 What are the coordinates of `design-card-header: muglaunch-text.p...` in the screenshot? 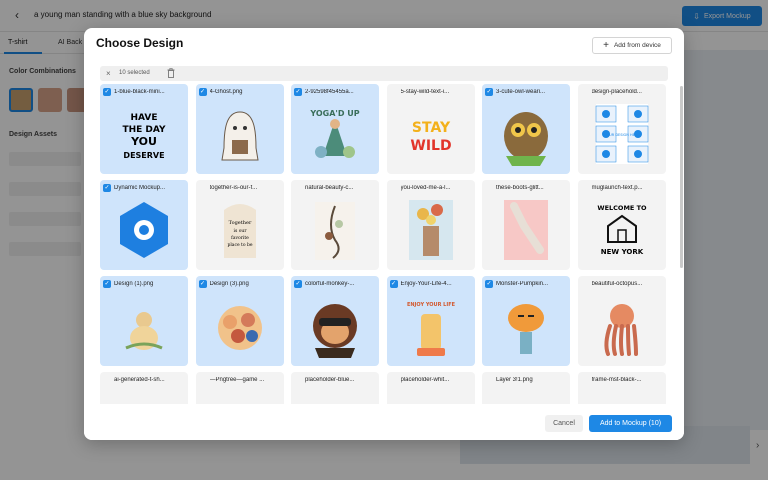 It's located at (627, 188).